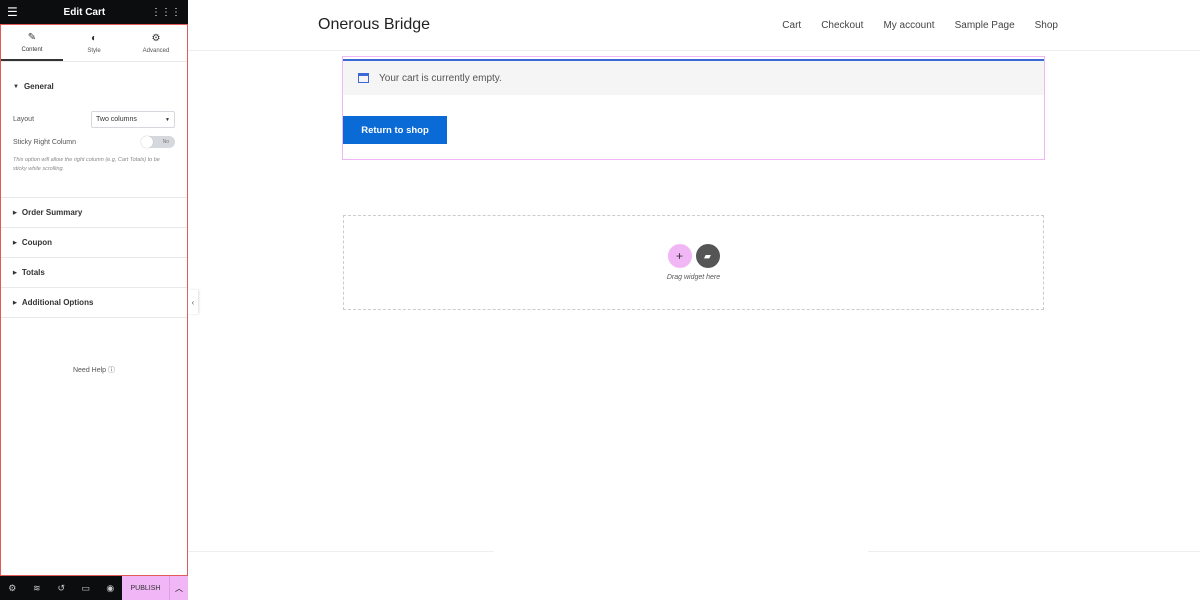 This screenshot has height=600, width=1200. Describe the element at coordinates (693, 77) in the screenshot. I see `cart-empty-notice: Your cart is currently empty.` at that location.